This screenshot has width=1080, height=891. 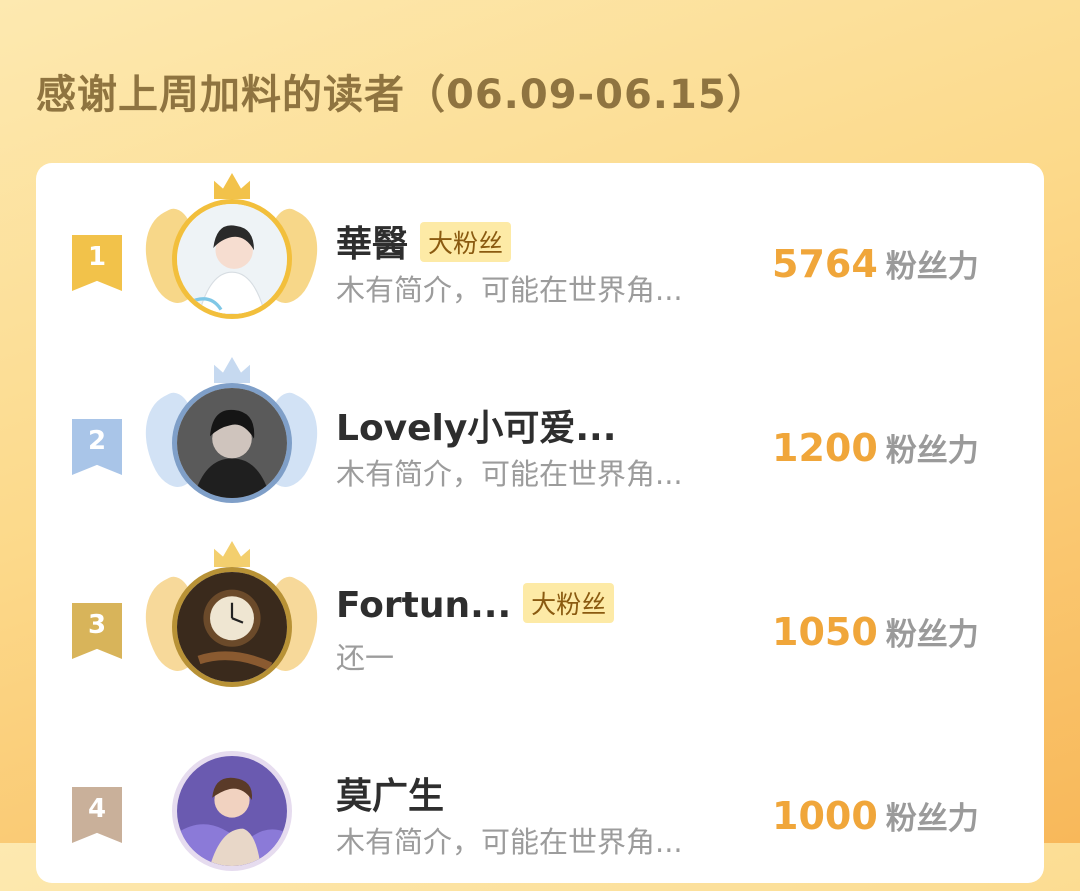 I want to click on anime-fighter-icon, so click(x=232, y=811).